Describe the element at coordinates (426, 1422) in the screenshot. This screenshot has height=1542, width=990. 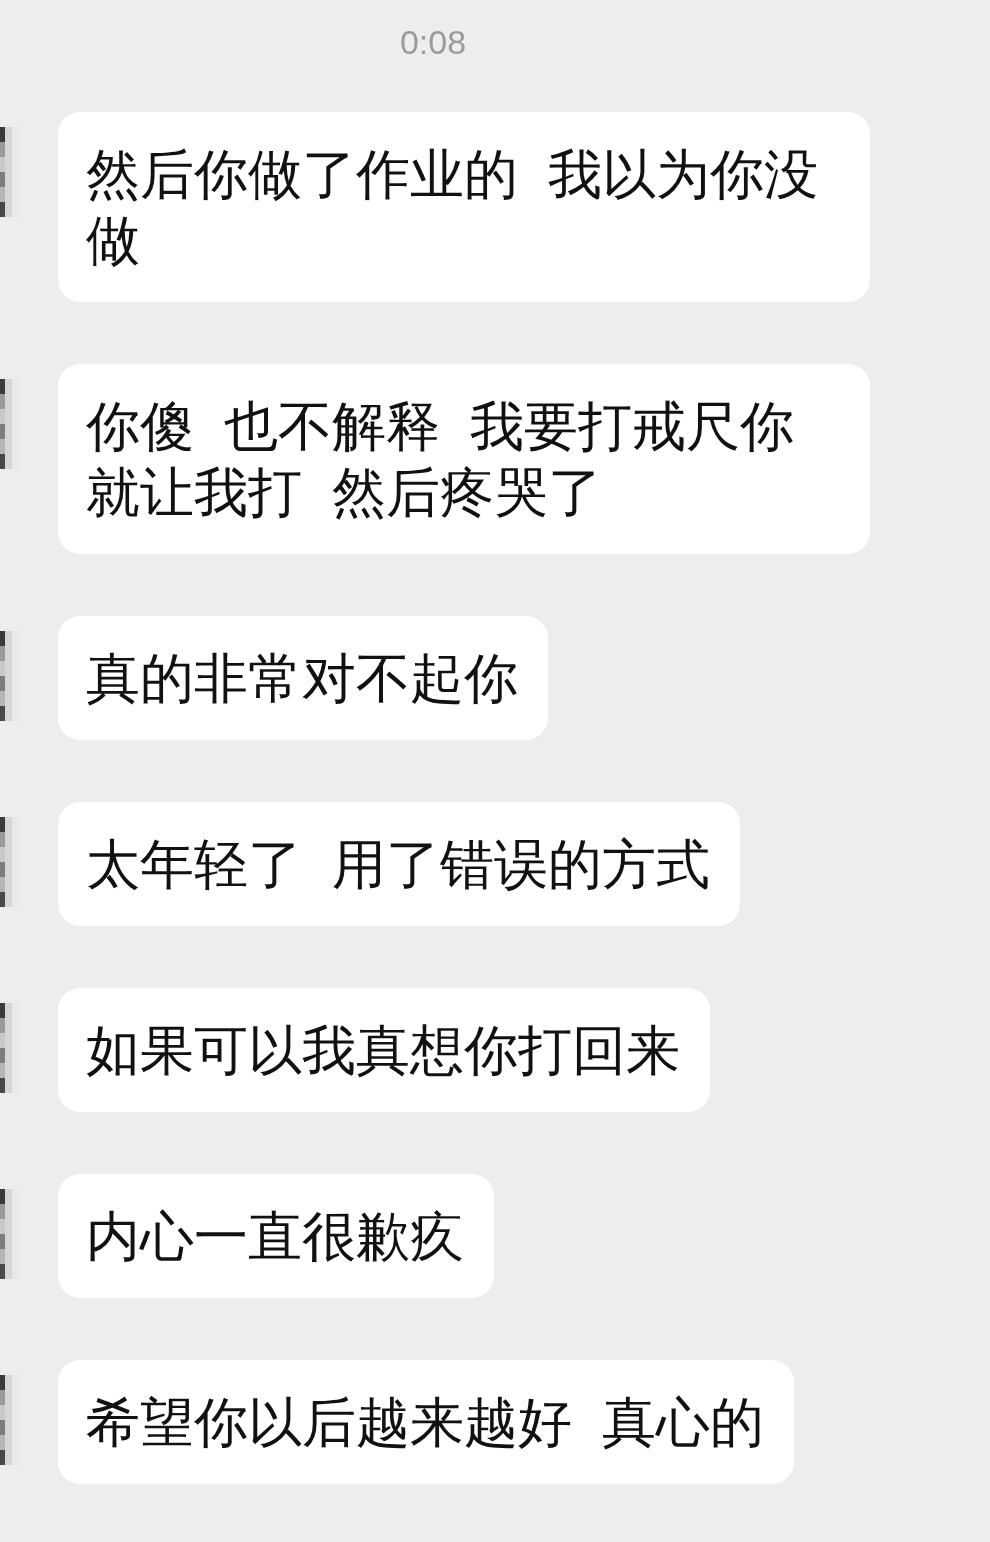
I see `message-bubble: 希望你以后越来越好 真心的` at that location.